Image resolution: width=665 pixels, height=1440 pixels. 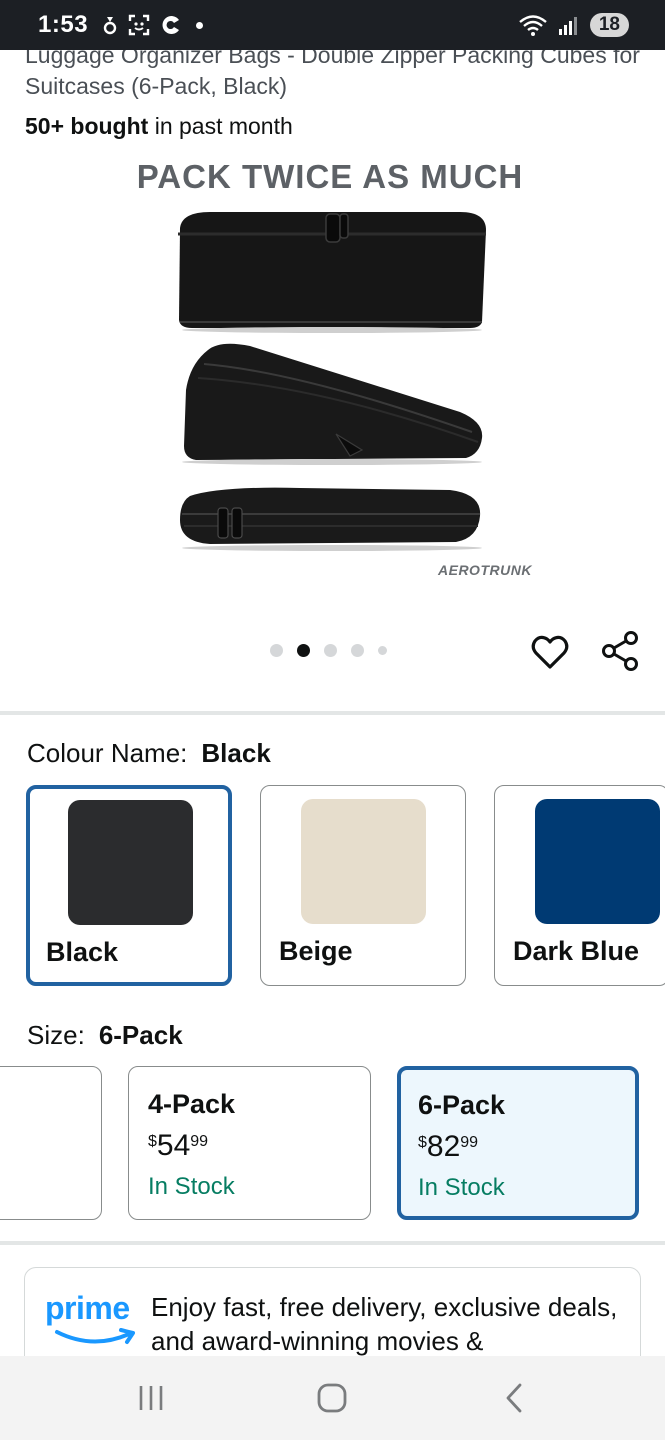 I want to click on system-nav-bar, so click(x=332, y=1398).